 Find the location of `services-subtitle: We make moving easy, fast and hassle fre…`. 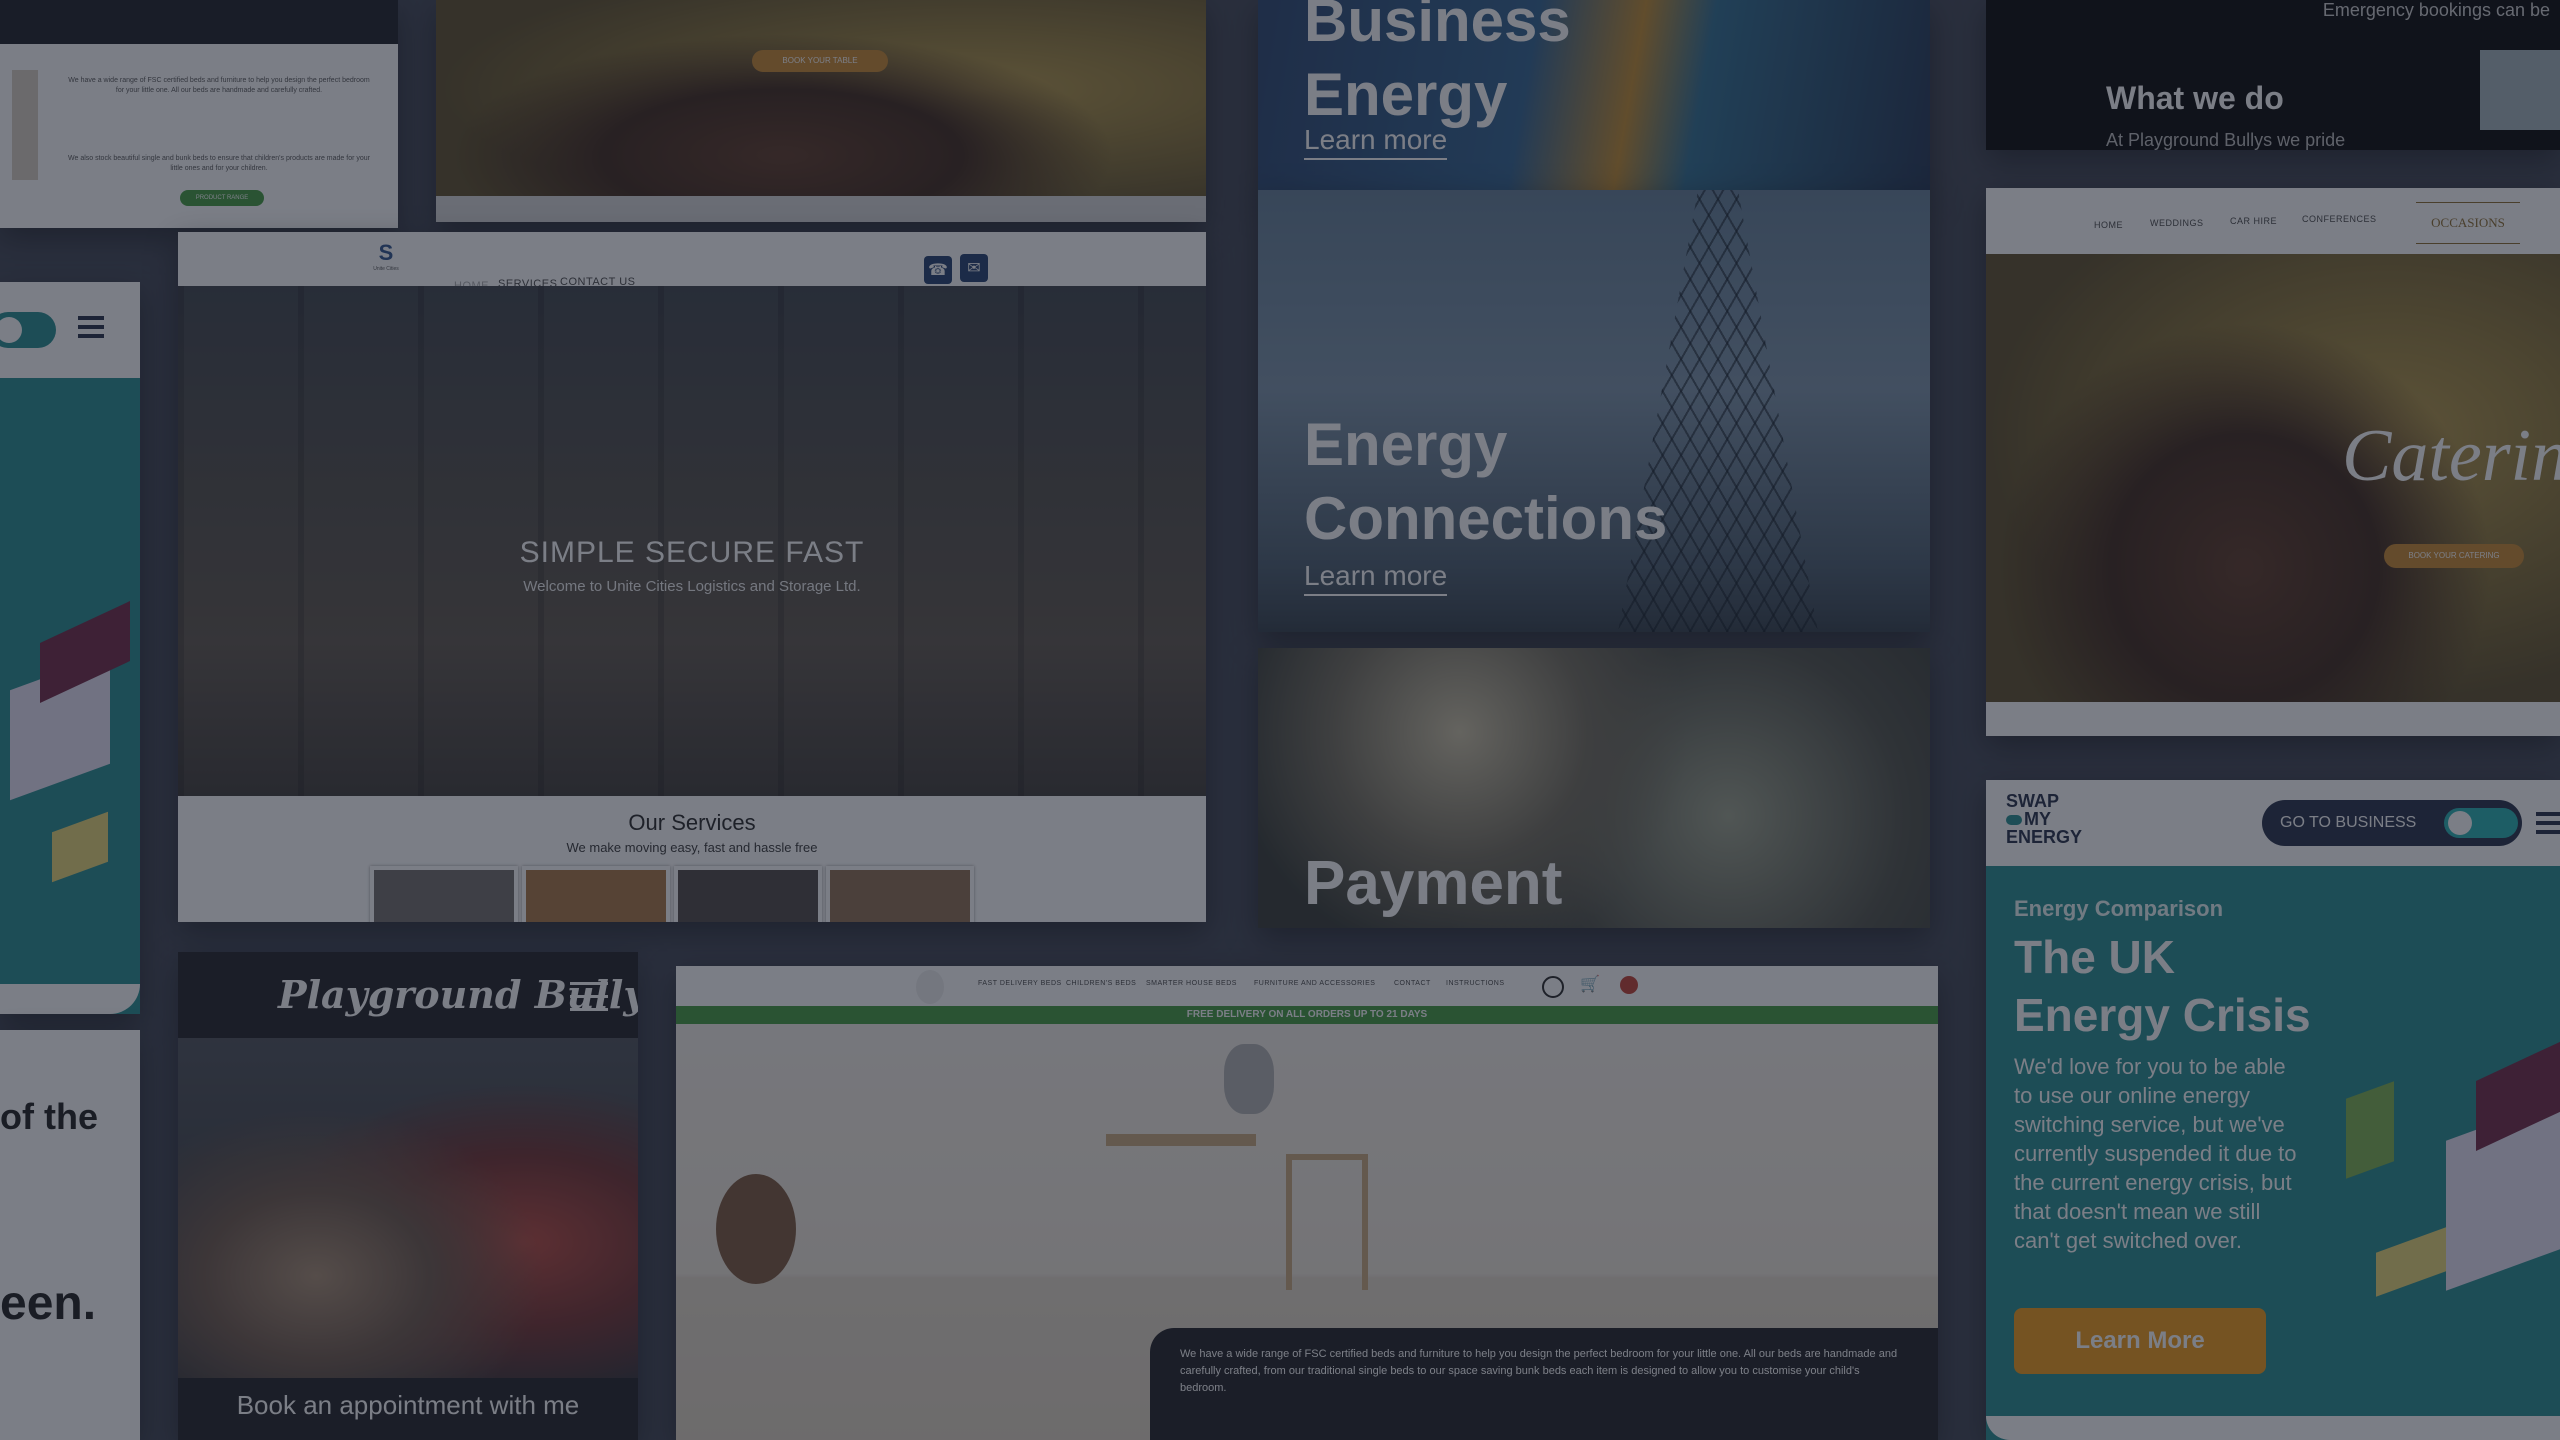

services-subtitle: We make moving easy, fast and hassle fre… is located at coordinates (692, 847).